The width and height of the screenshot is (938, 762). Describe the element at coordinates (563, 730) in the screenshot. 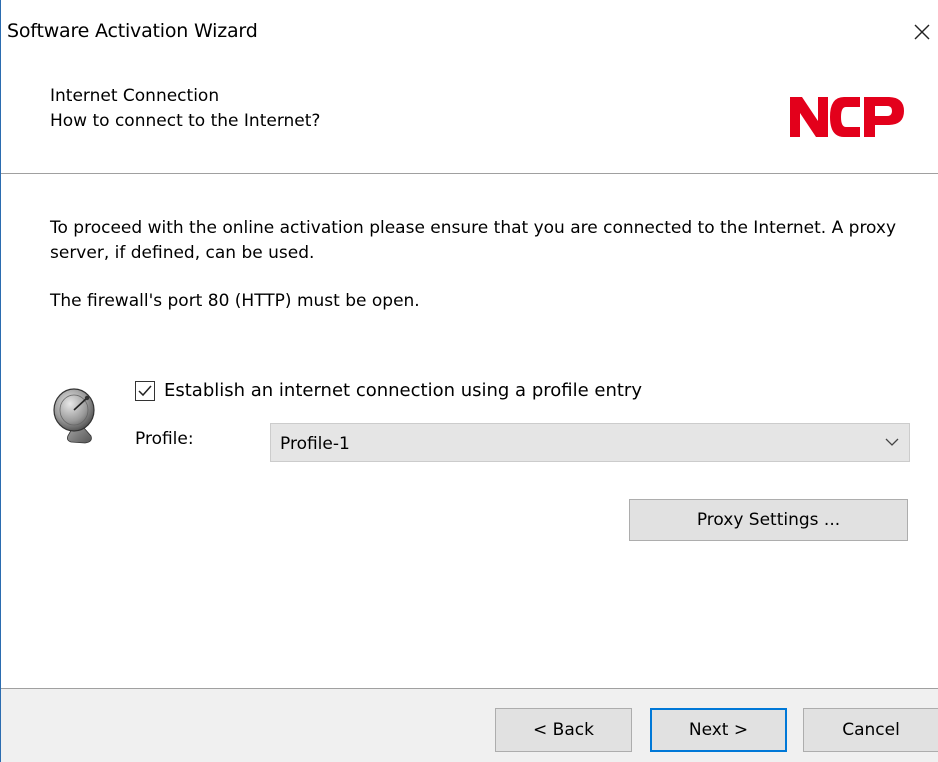

I see `back-button: < Back` at that location.